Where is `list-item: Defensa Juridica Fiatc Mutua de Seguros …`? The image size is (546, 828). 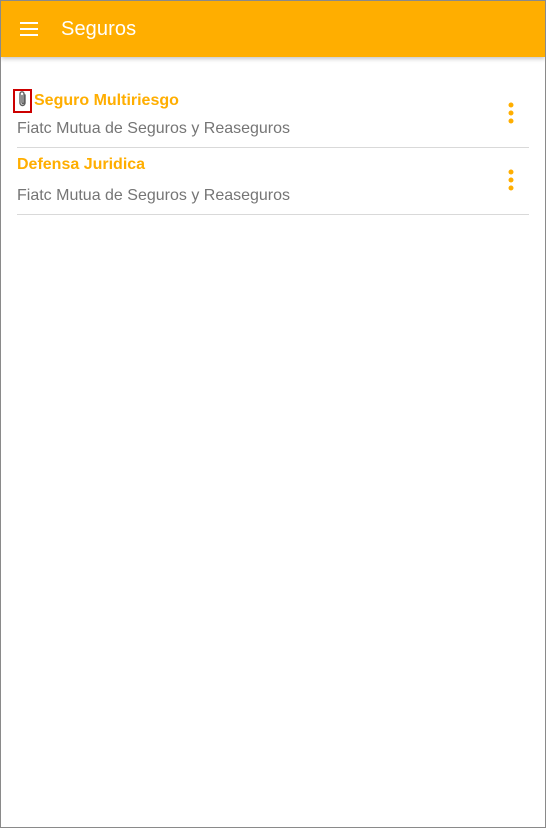
list-item: Defensa Juridica Fiatc Mutua de Seguros … is located at coordinates (273, 181).